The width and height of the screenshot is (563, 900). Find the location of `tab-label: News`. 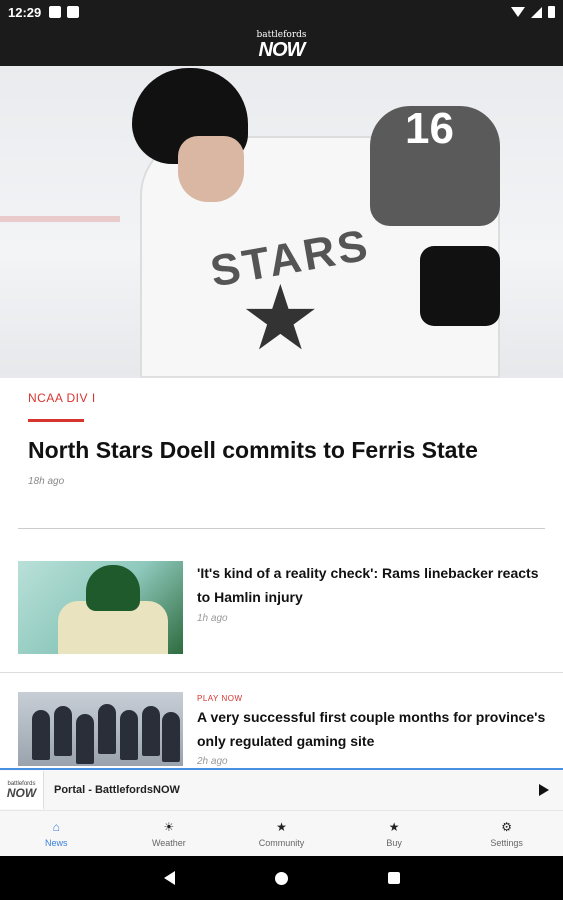

tab-label: News is located at coordinates (56, 842).